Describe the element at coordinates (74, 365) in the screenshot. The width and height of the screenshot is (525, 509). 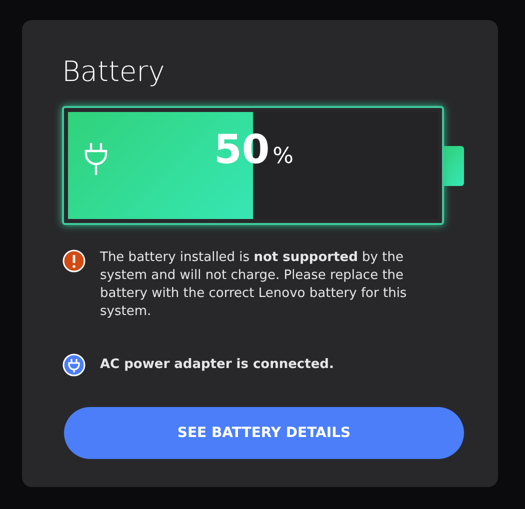
I see `plug-icon` at that location.